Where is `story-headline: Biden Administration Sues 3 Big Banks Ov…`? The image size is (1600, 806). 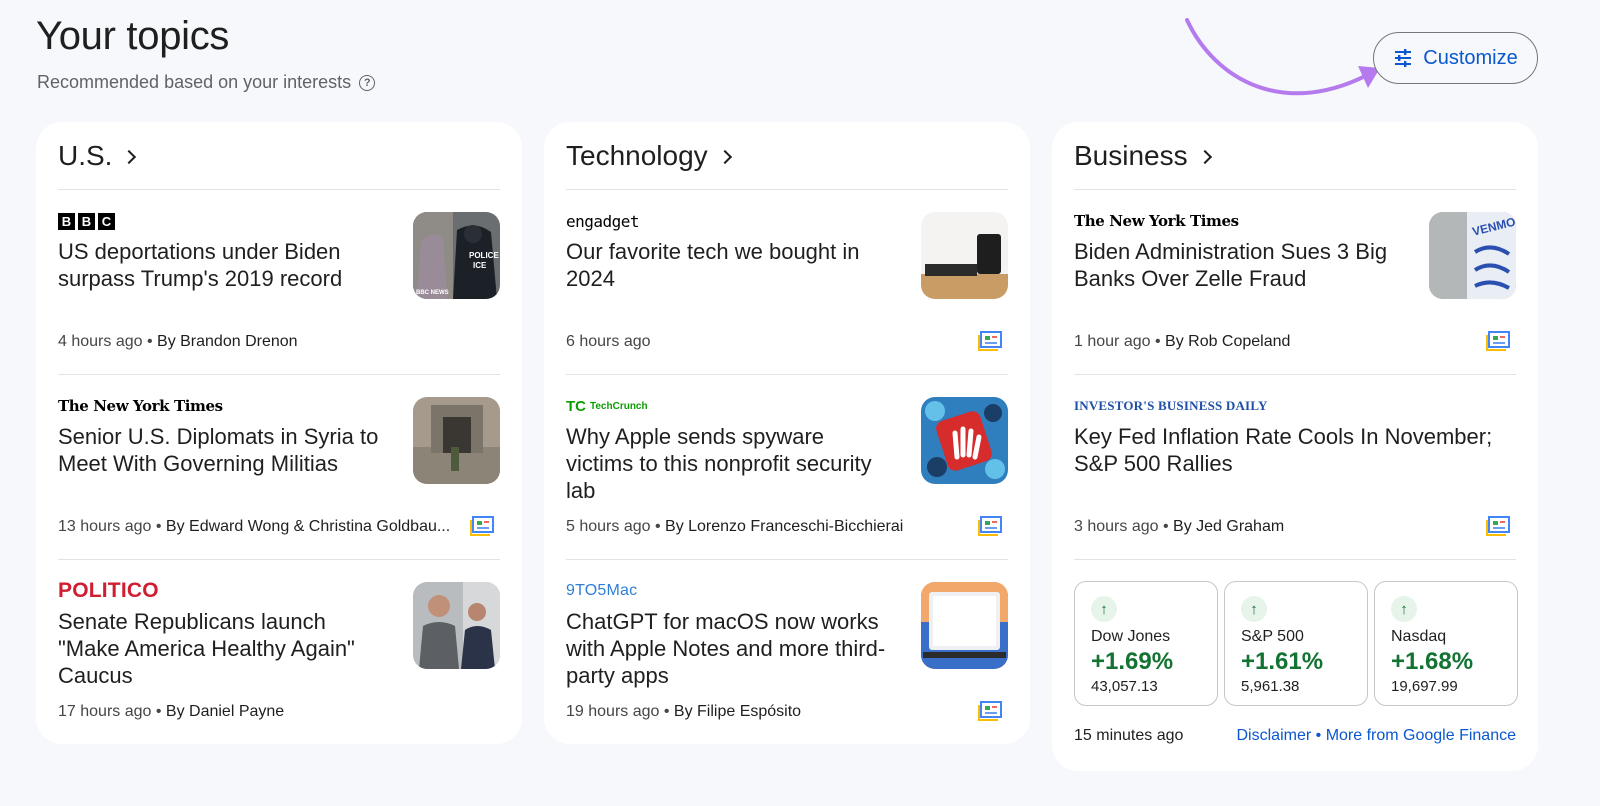 story-headline: Biden Administration Sues 3 Big Banks Ov… is located at coordinates (1239, 265).